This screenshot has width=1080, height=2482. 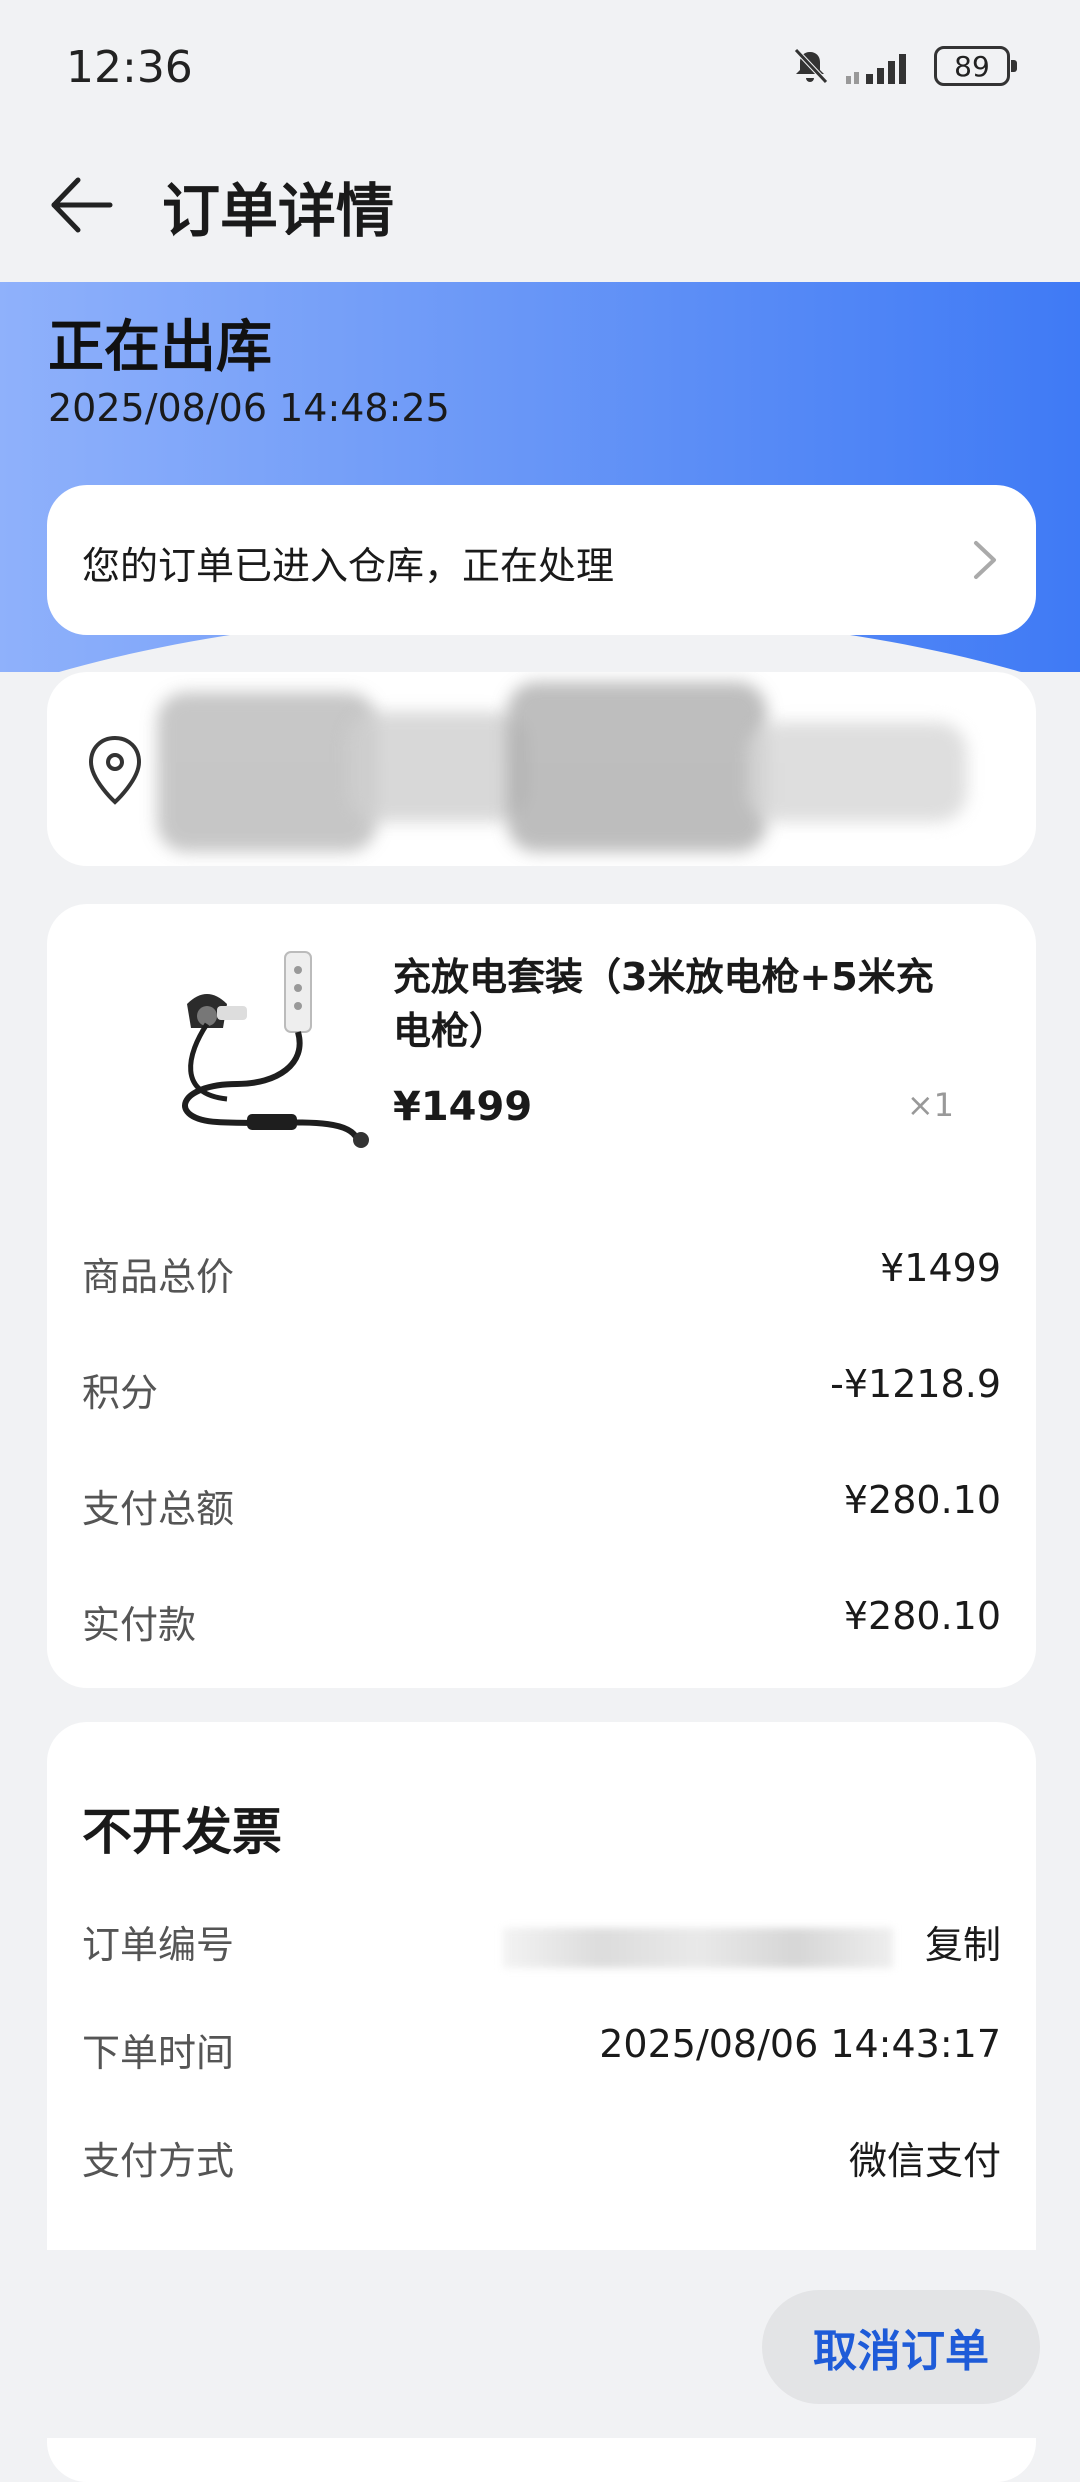 What do you see at coordinates (158, 1277) in the screenshot?
I see `price-label: 商品总价` at bounding box center [158, 1277].